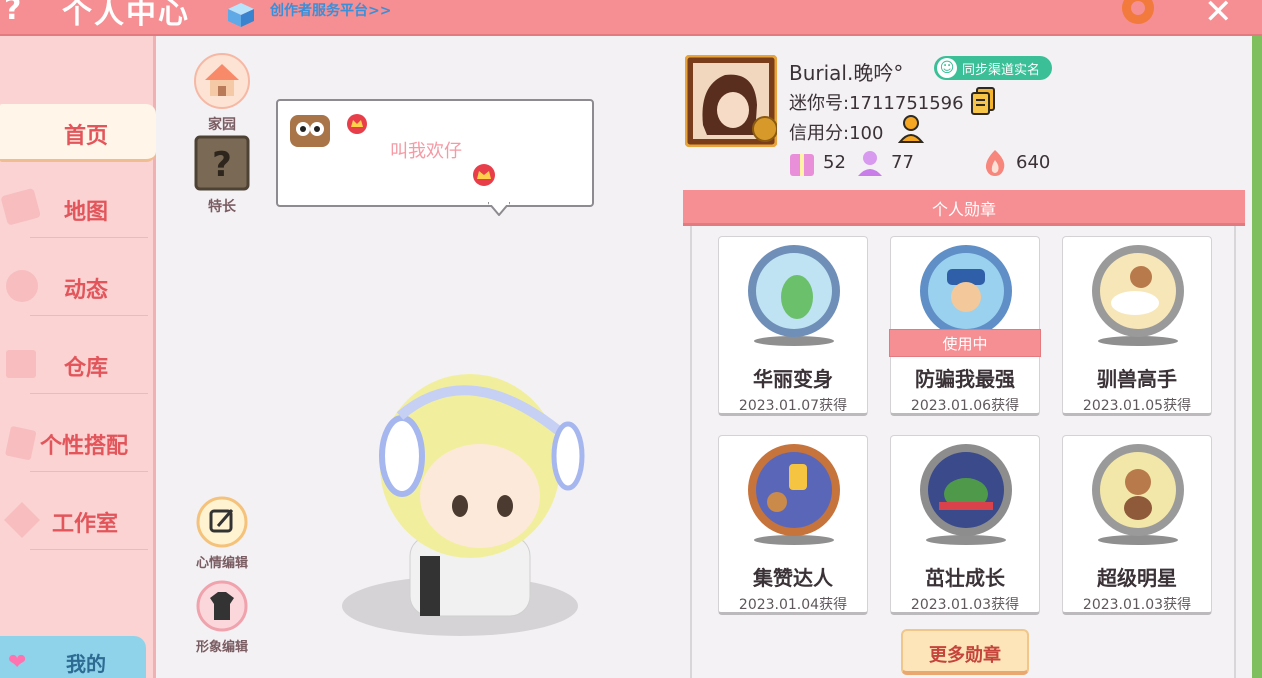 The image size is (1262, 678). What do you see at coordinates (1218, 16) in the screenshot?
I see `close-icon: ✕` at bounding box center [1218, 16].